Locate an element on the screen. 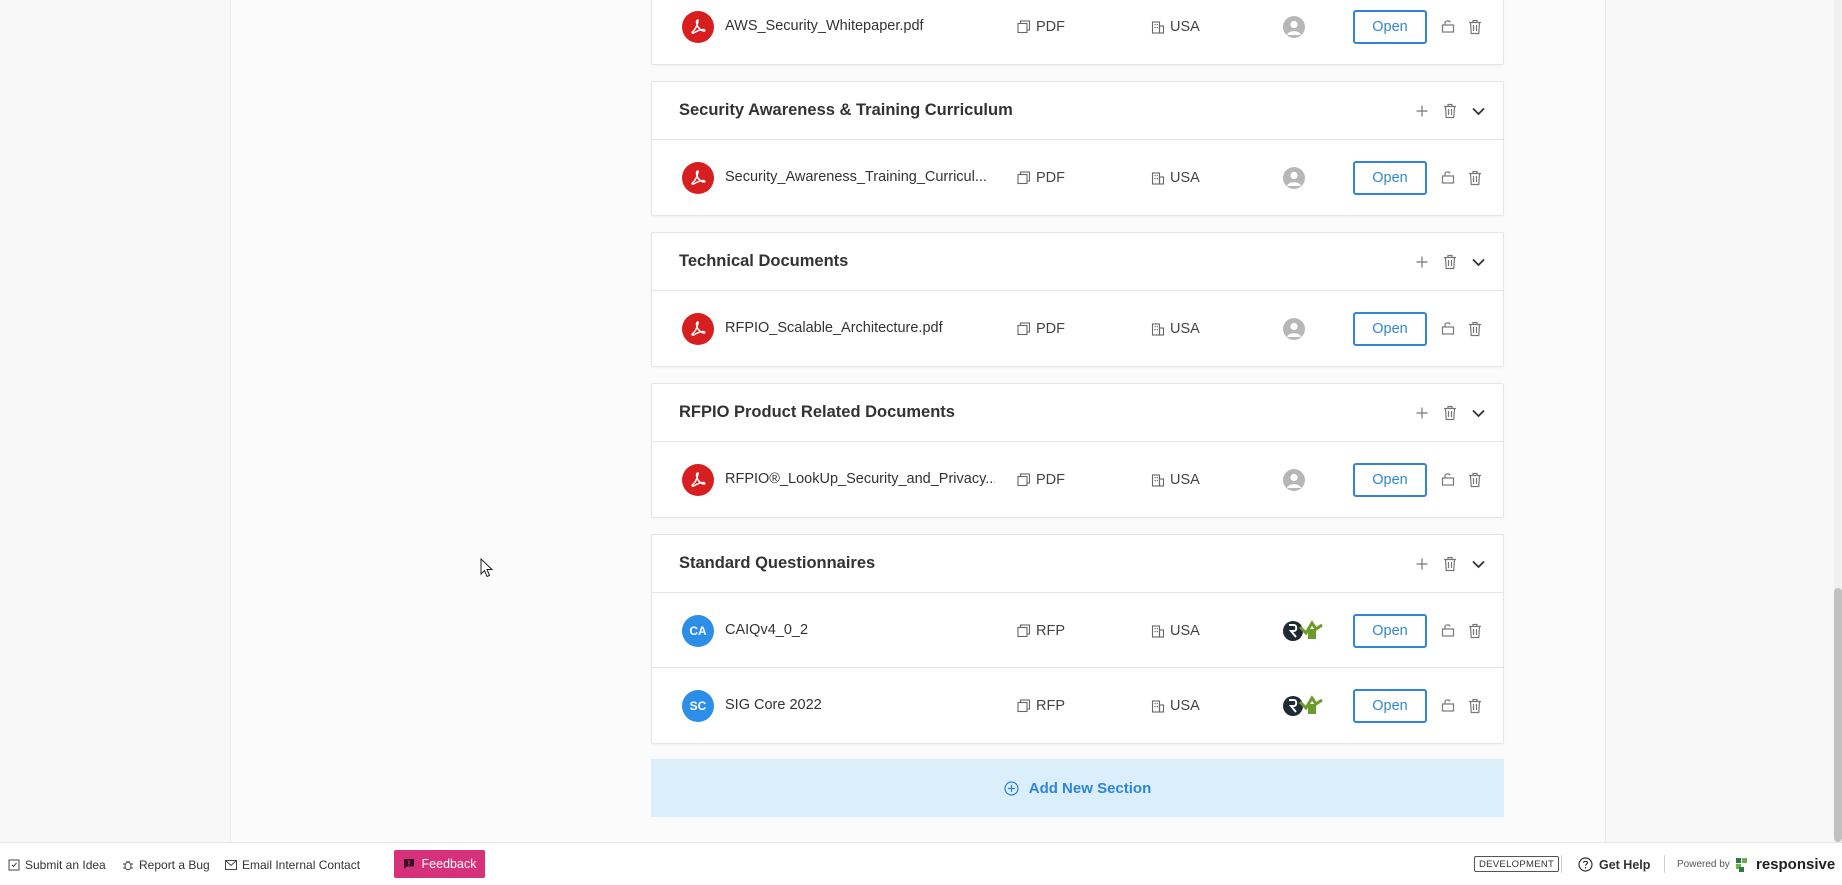 This screenshot has width=1842, height=885. document-type-label: RFP is located at coordinates (1050, 630).